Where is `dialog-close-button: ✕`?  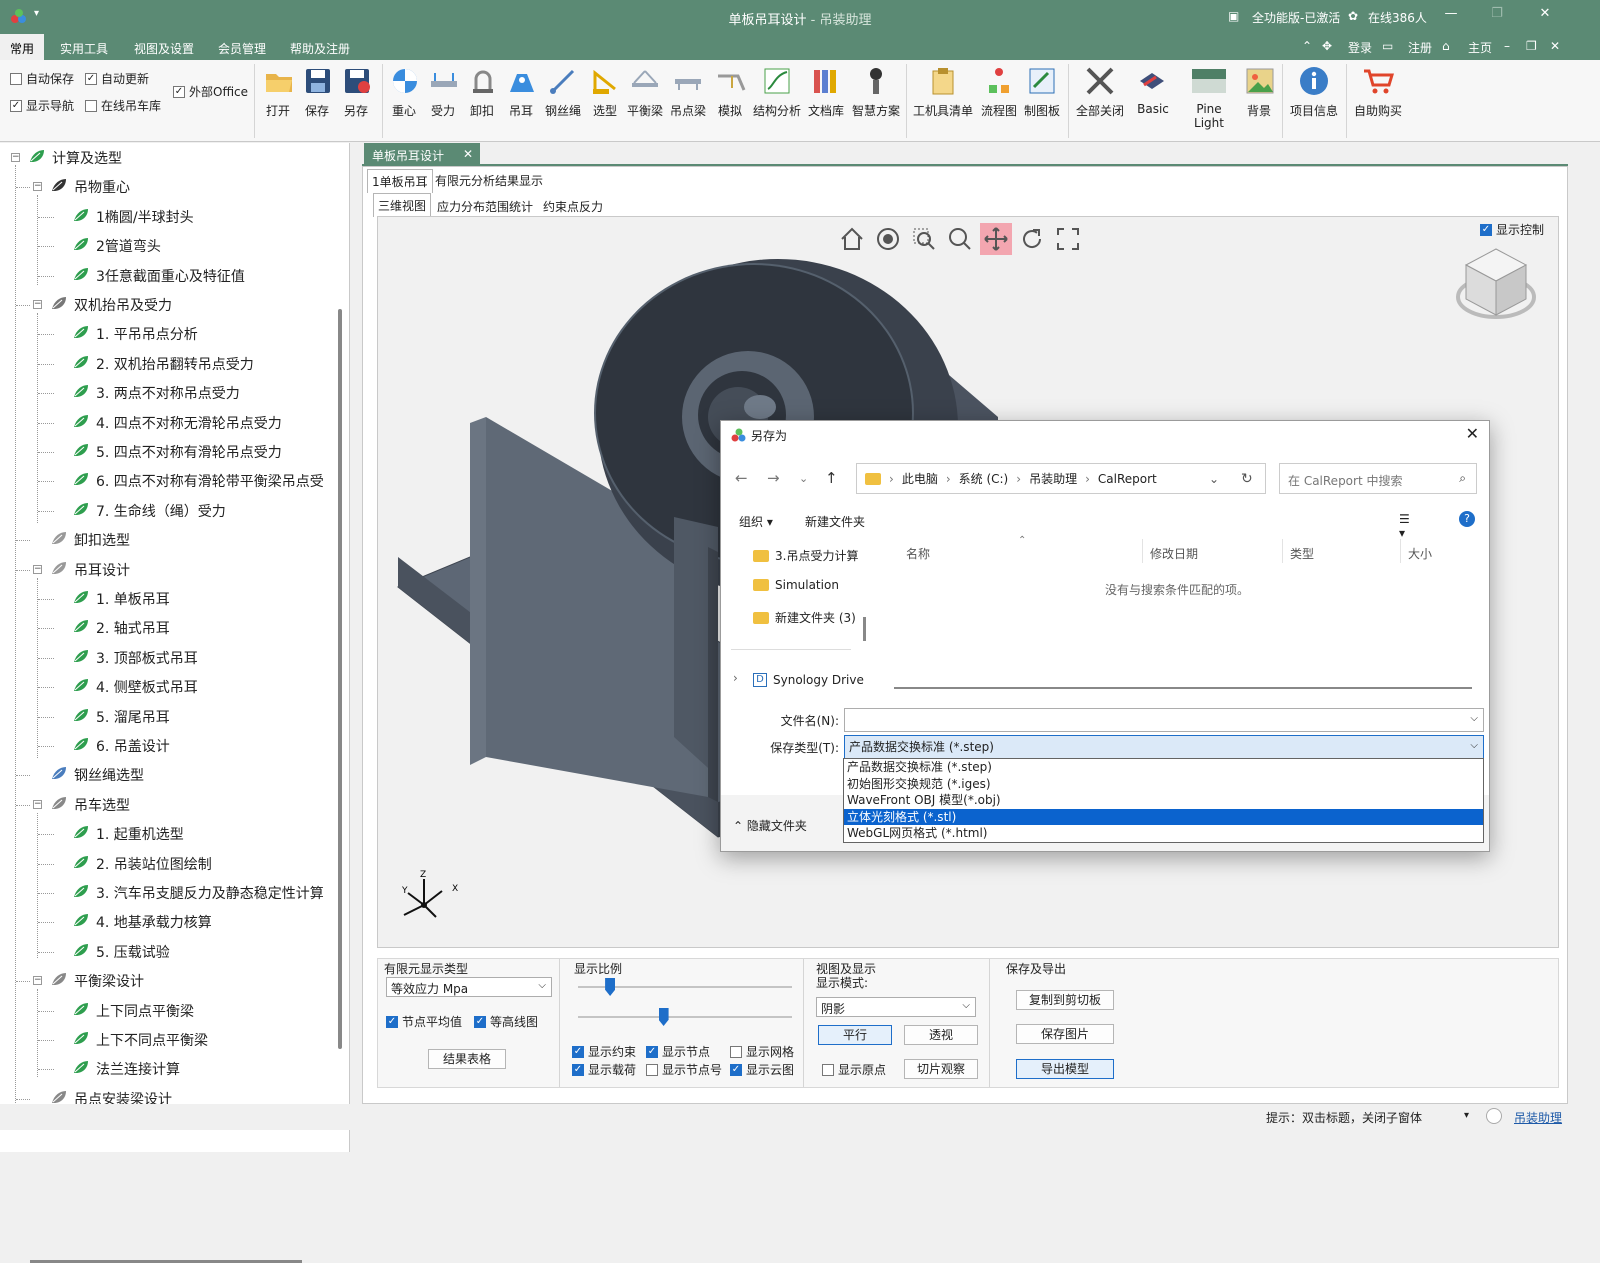 dialog-close-button: ✕ is located at coordinates (1472, 433).